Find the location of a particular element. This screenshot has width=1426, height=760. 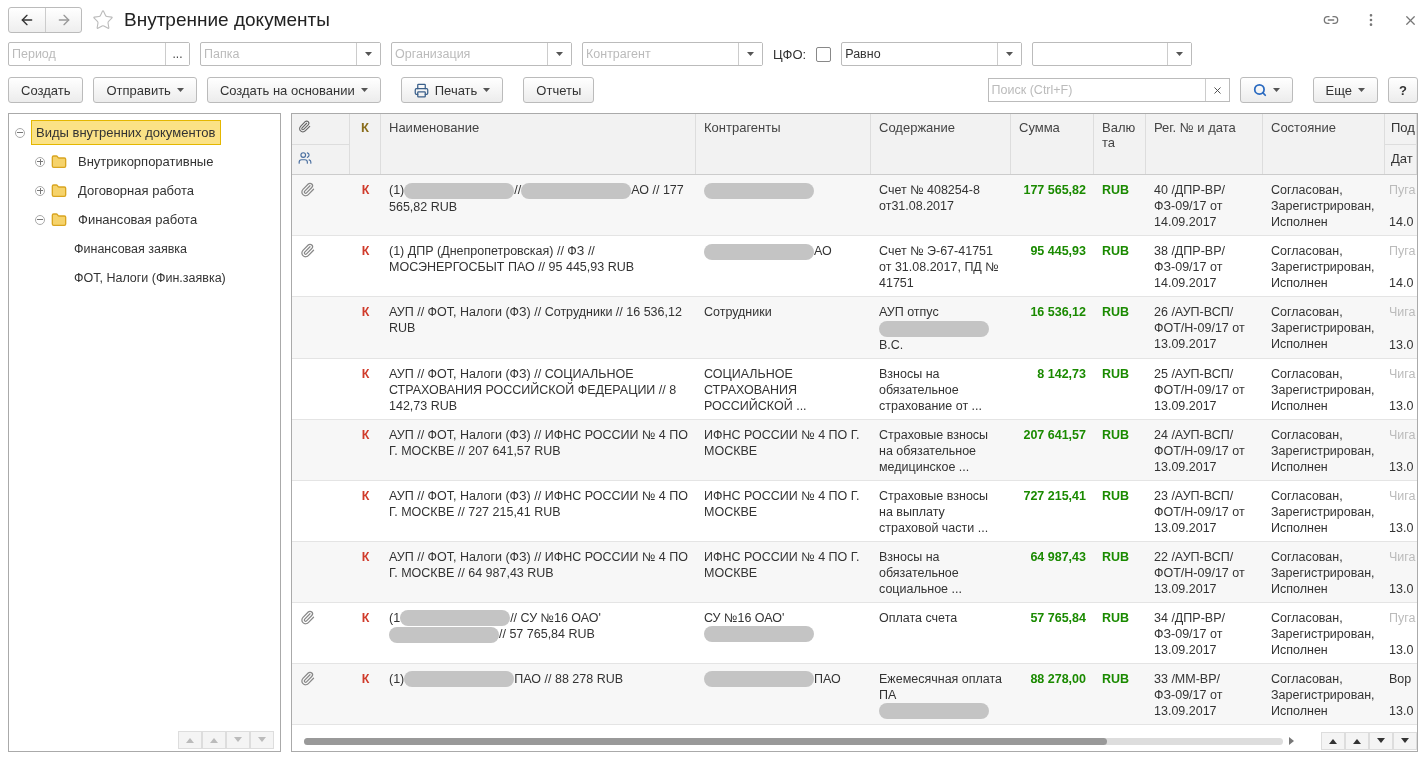

toolbar-button: Отправить is located at coordinates (145, 90).